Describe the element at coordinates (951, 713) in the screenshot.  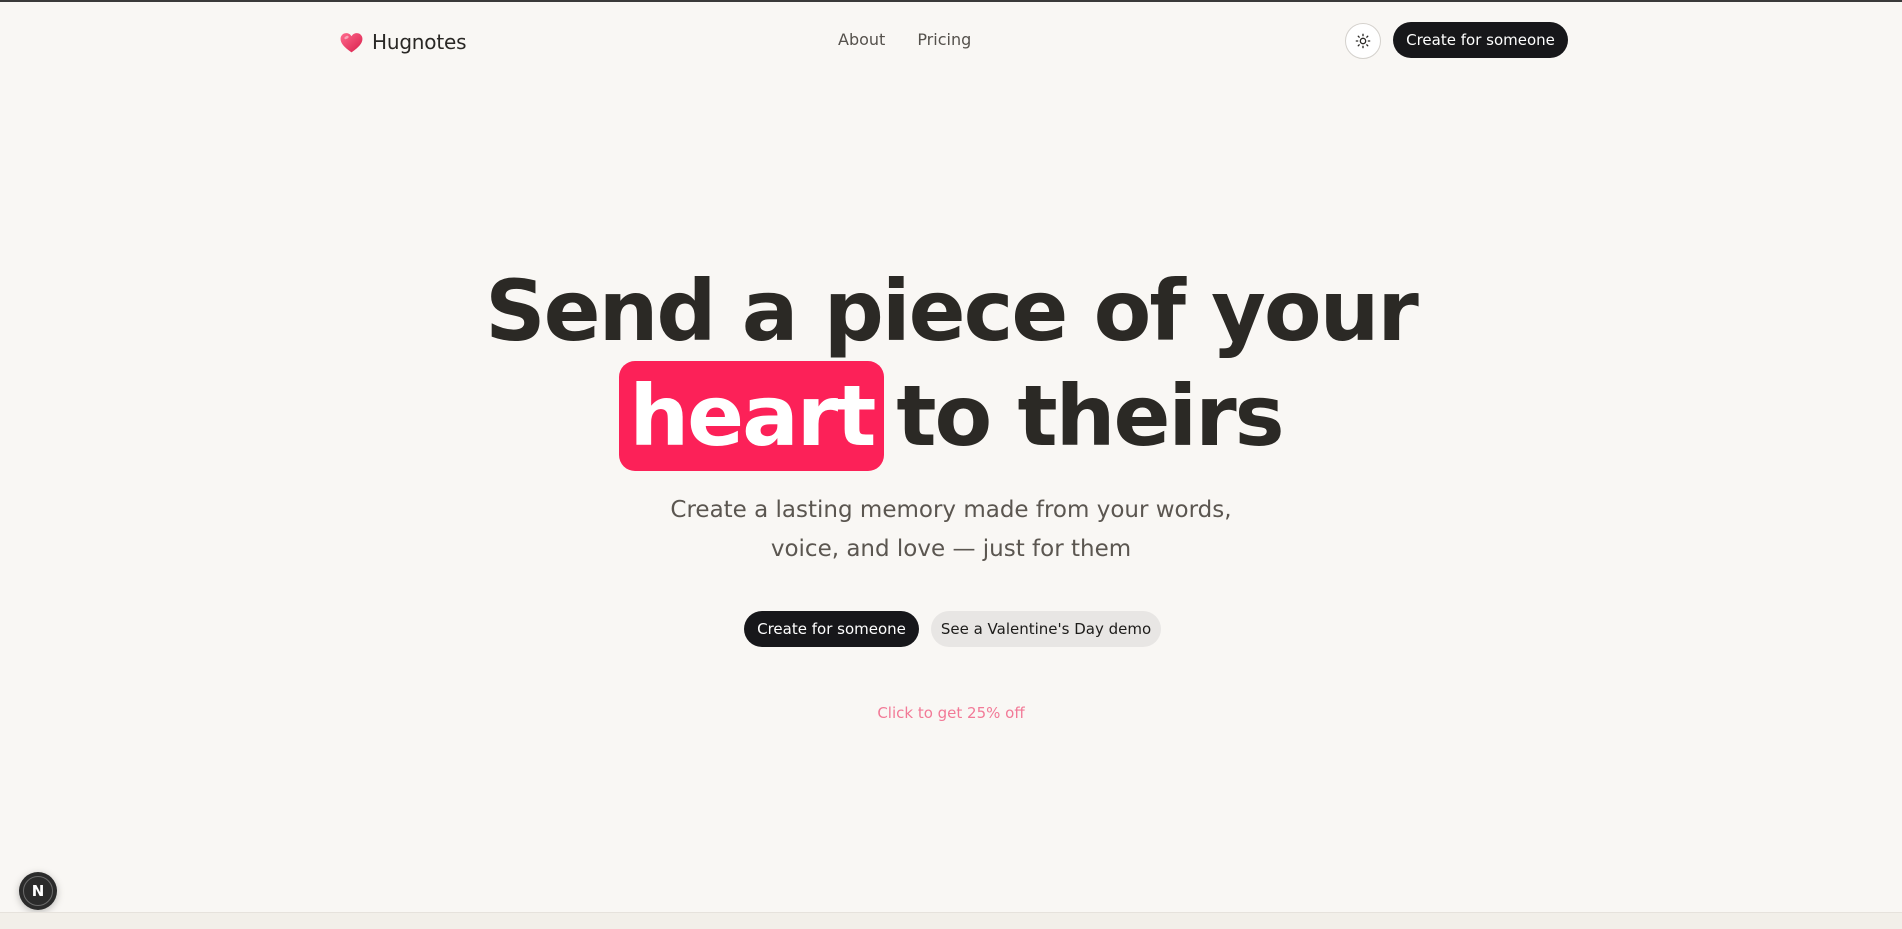
I see `discount-promo-link: Click to get 25% off` at that location.